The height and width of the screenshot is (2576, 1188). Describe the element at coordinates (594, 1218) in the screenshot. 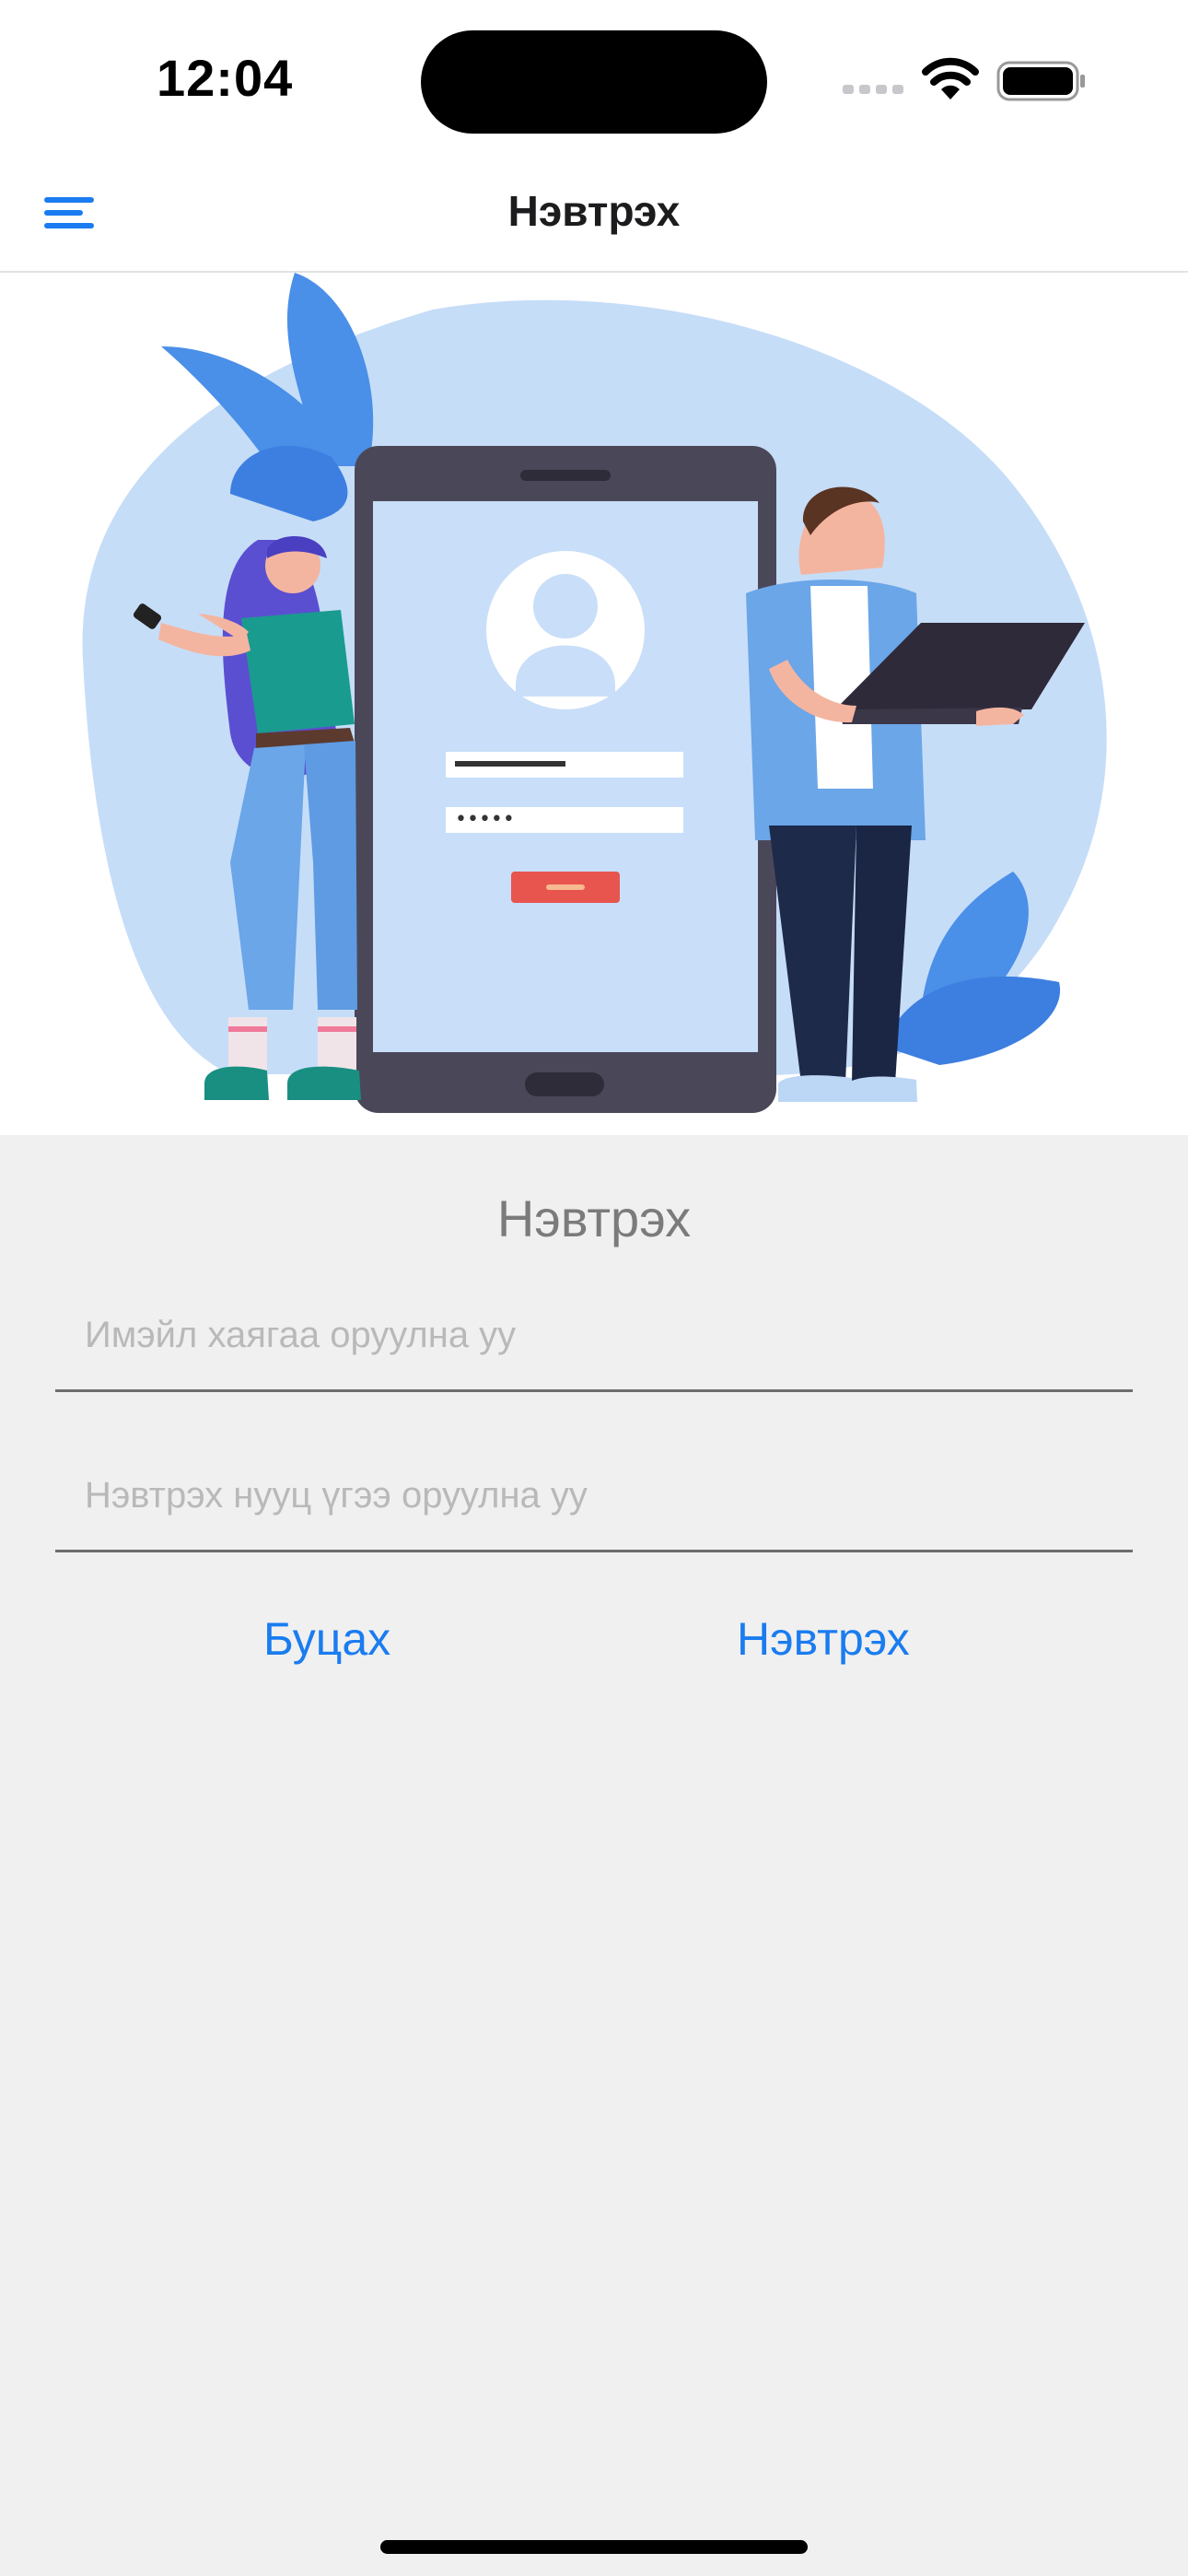

I see `form-title: Нэвтрэх` at that location.